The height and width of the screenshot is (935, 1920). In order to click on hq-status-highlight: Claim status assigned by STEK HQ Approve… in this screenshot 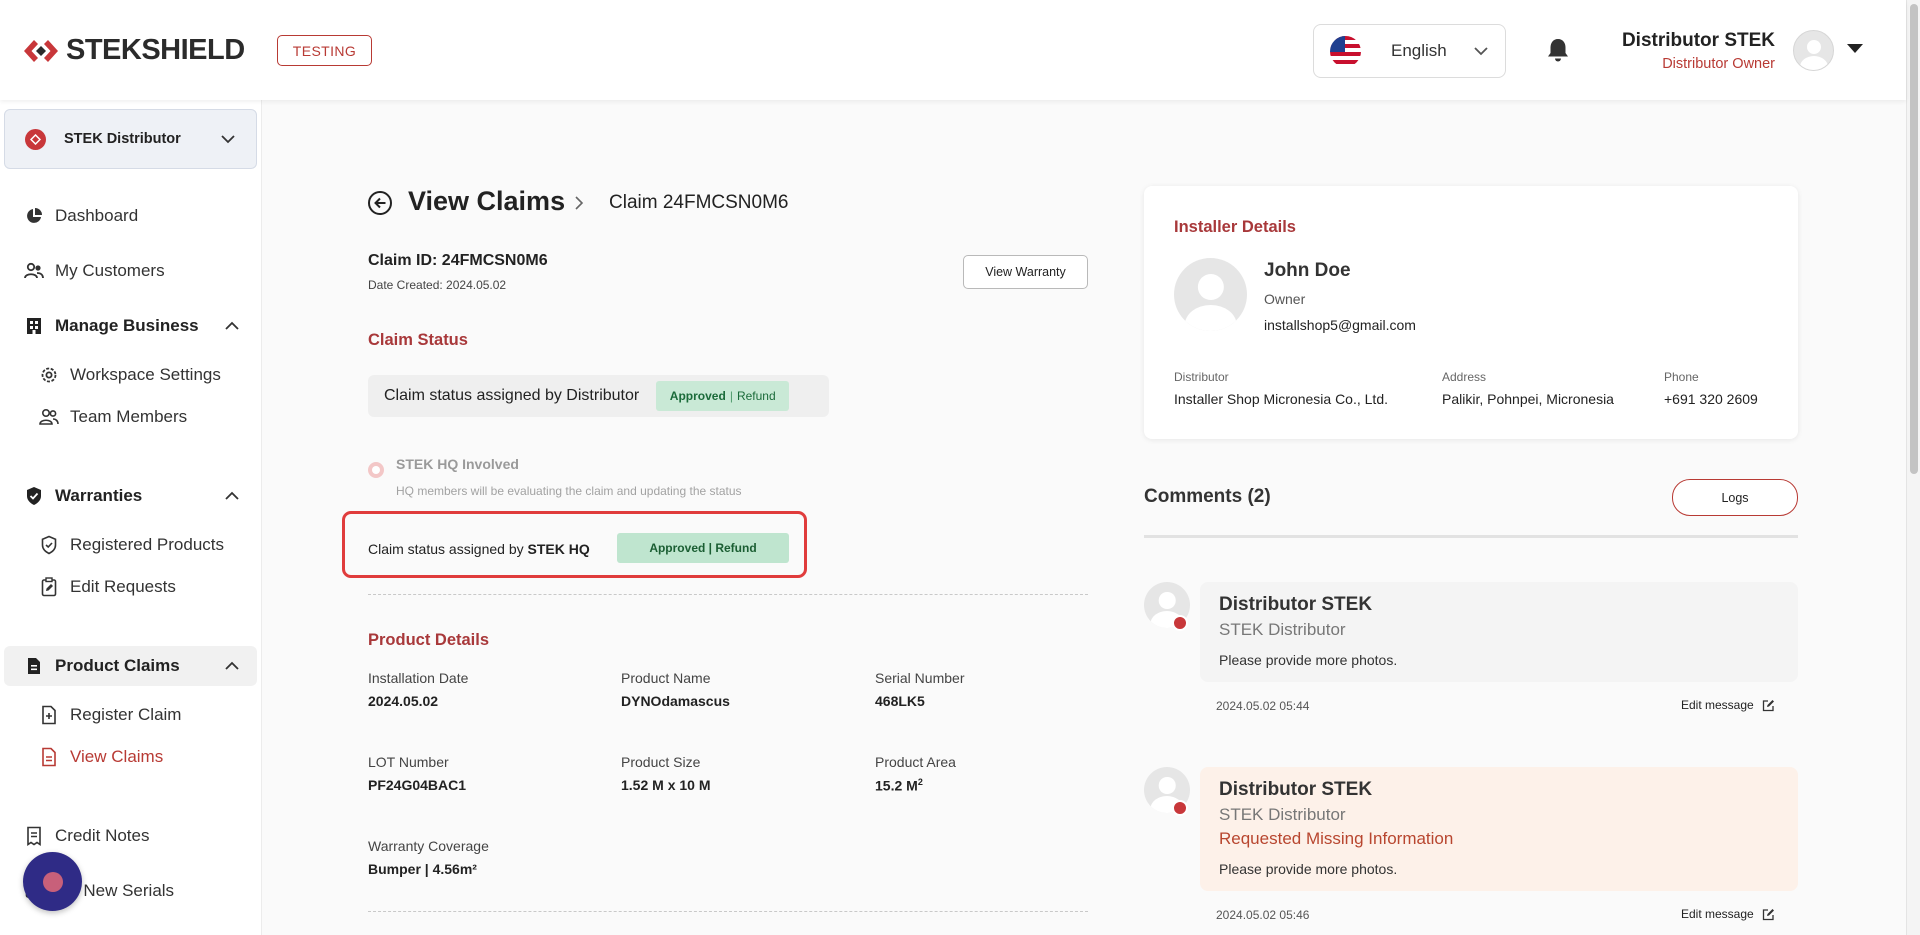, I will do `click(574, 544)`.